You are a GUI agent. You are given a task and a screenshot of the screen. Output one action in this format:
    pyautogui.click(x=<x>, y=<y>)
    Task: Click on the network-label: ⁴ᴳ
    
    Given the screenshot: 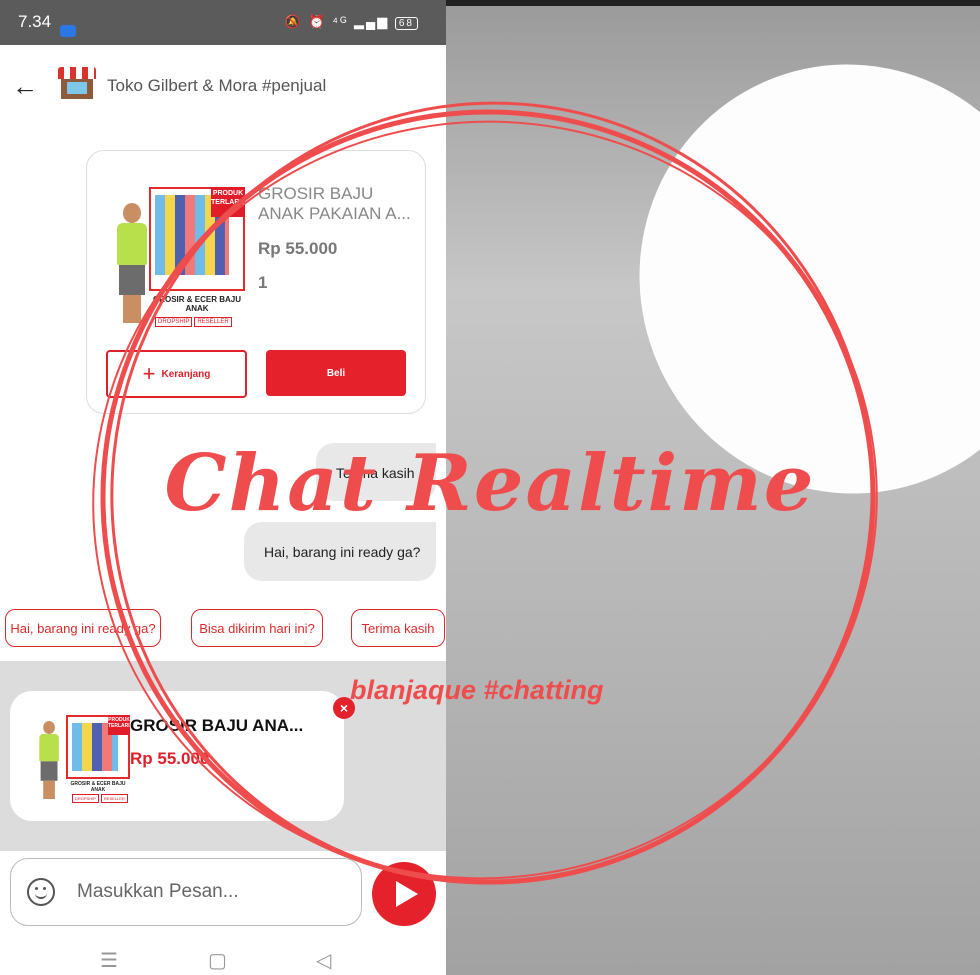 What is the action you would take?
    pyautogui.click(x=340, y=21)
    